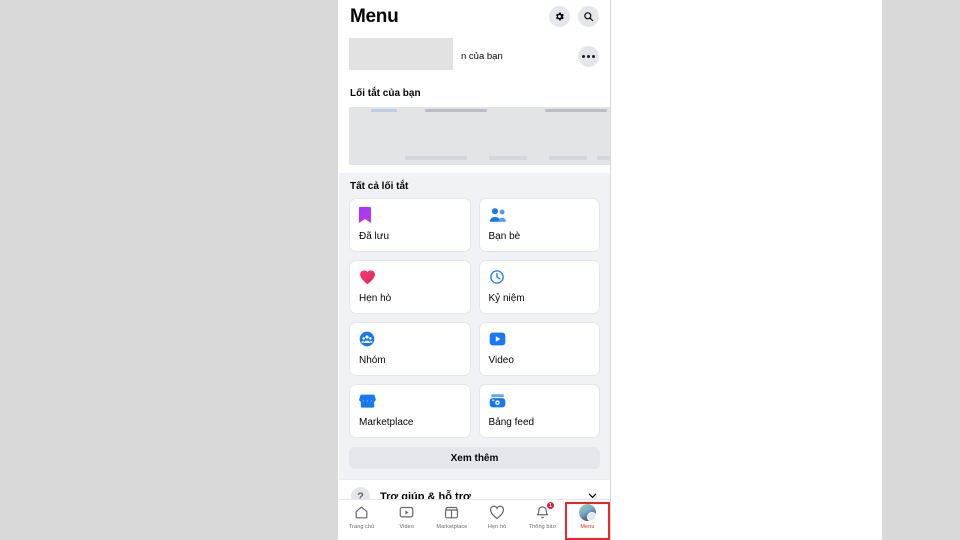 This screenshot has height=540, width=960. Describe the element at coordinates (375, 298) in the screenshot. I see `shortcut-label: Hẹn hò` at that location.